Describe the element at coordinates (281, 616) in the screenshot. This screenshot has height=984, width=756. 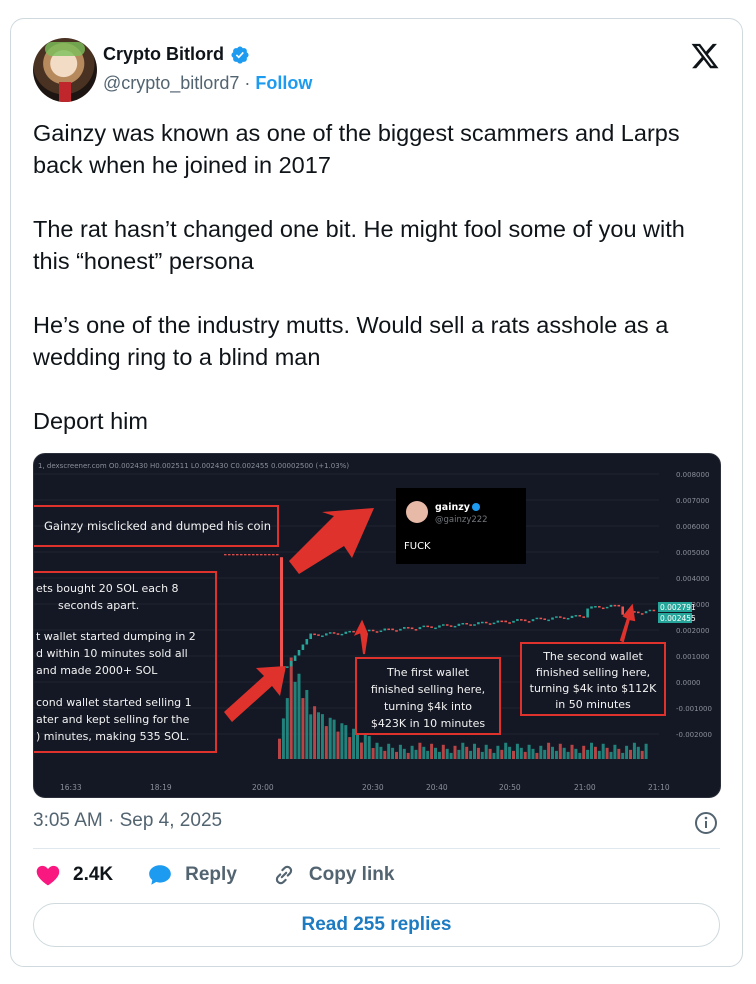
I see `dump-candle` at that location.